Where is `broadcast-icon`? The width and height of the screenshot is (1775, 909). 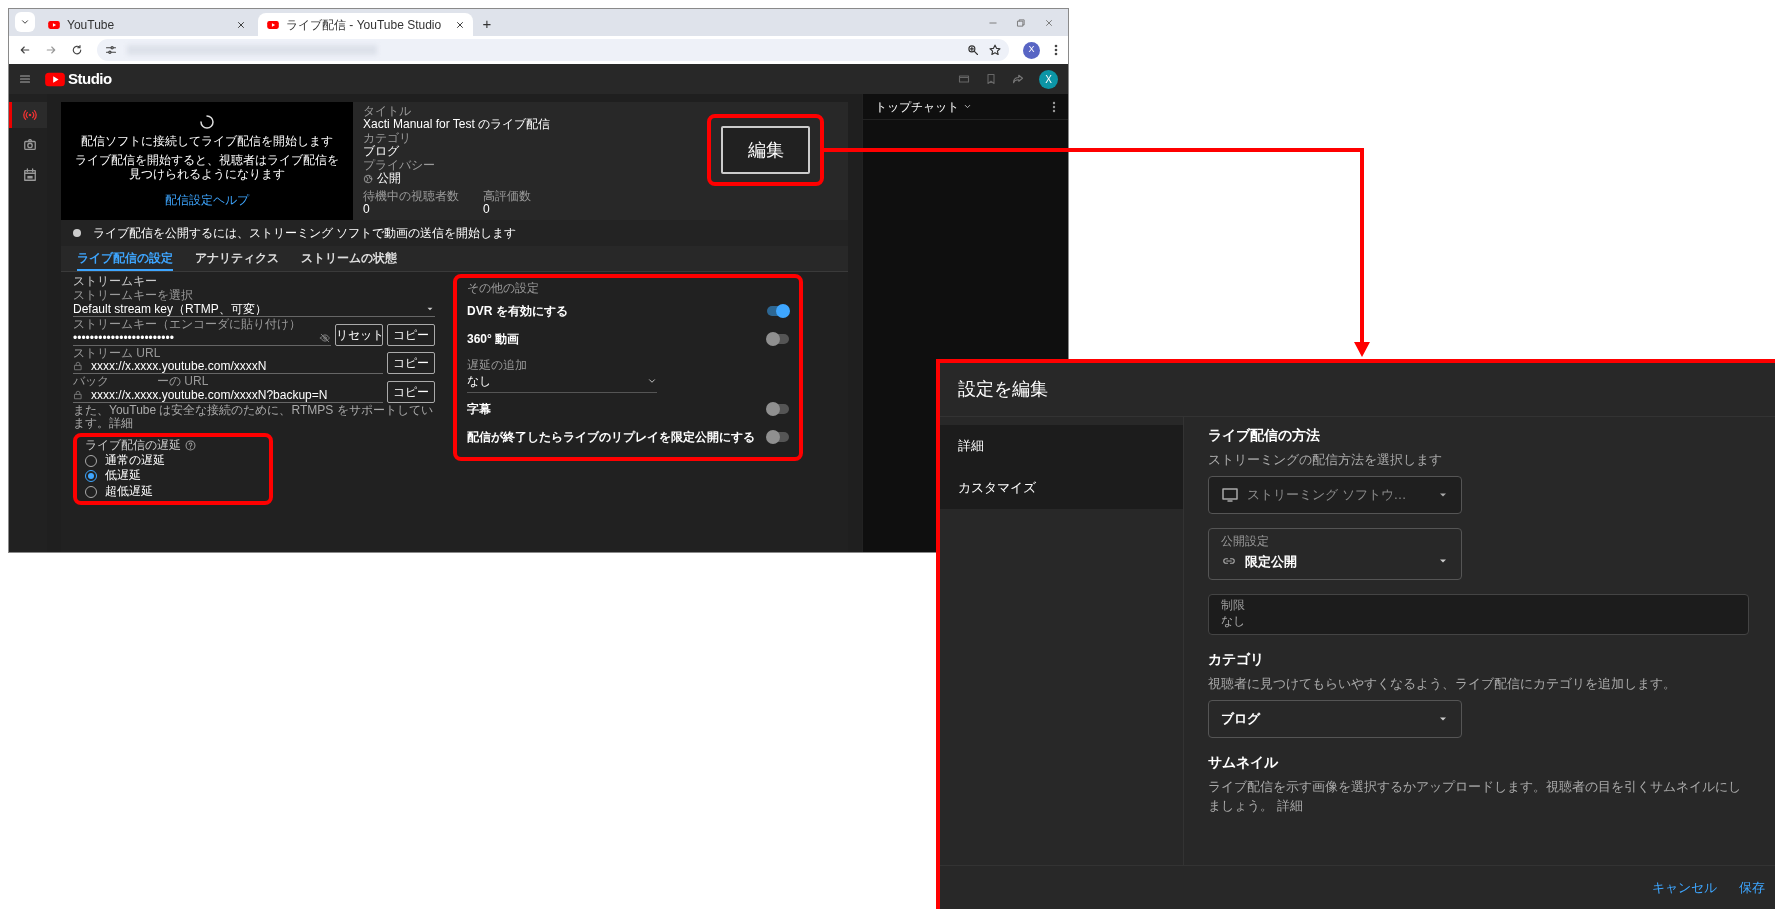
broadcast-icon is located at coordinates (29, 115).